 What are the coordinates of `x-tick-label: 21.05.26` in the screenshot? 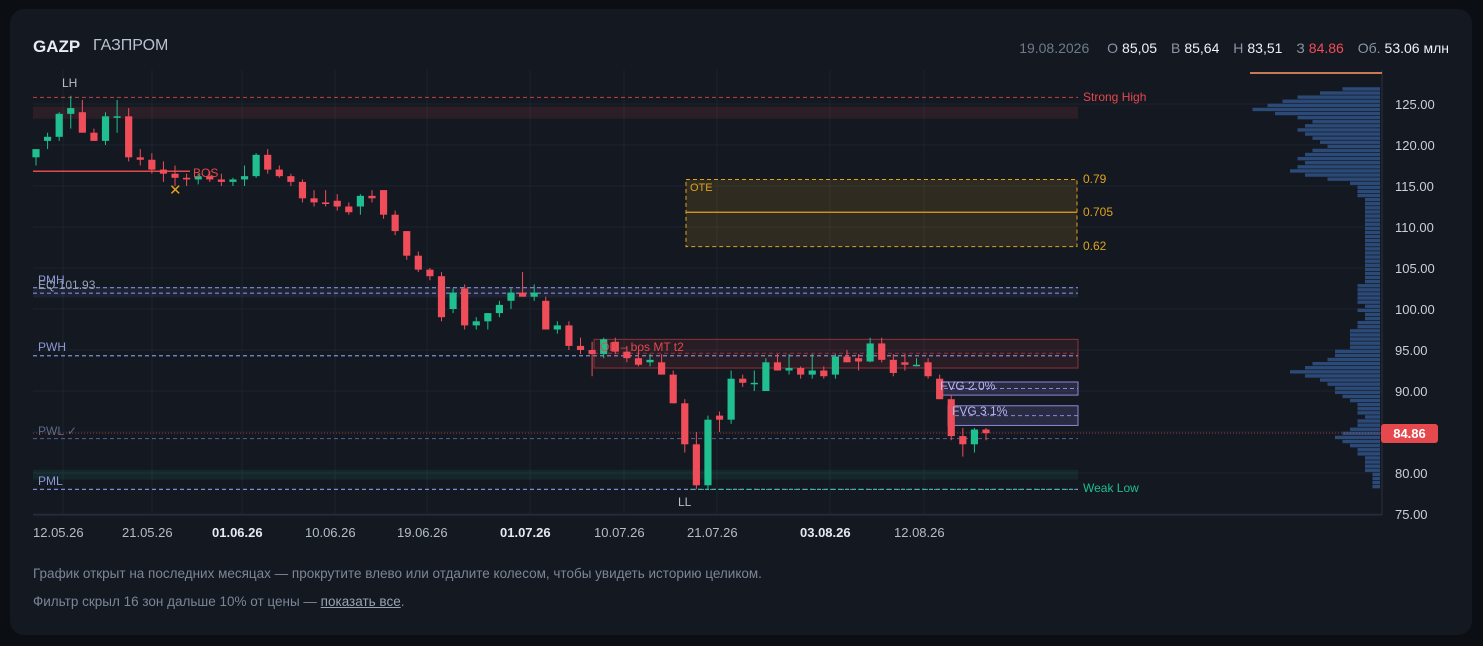 It's located at (147, 532).